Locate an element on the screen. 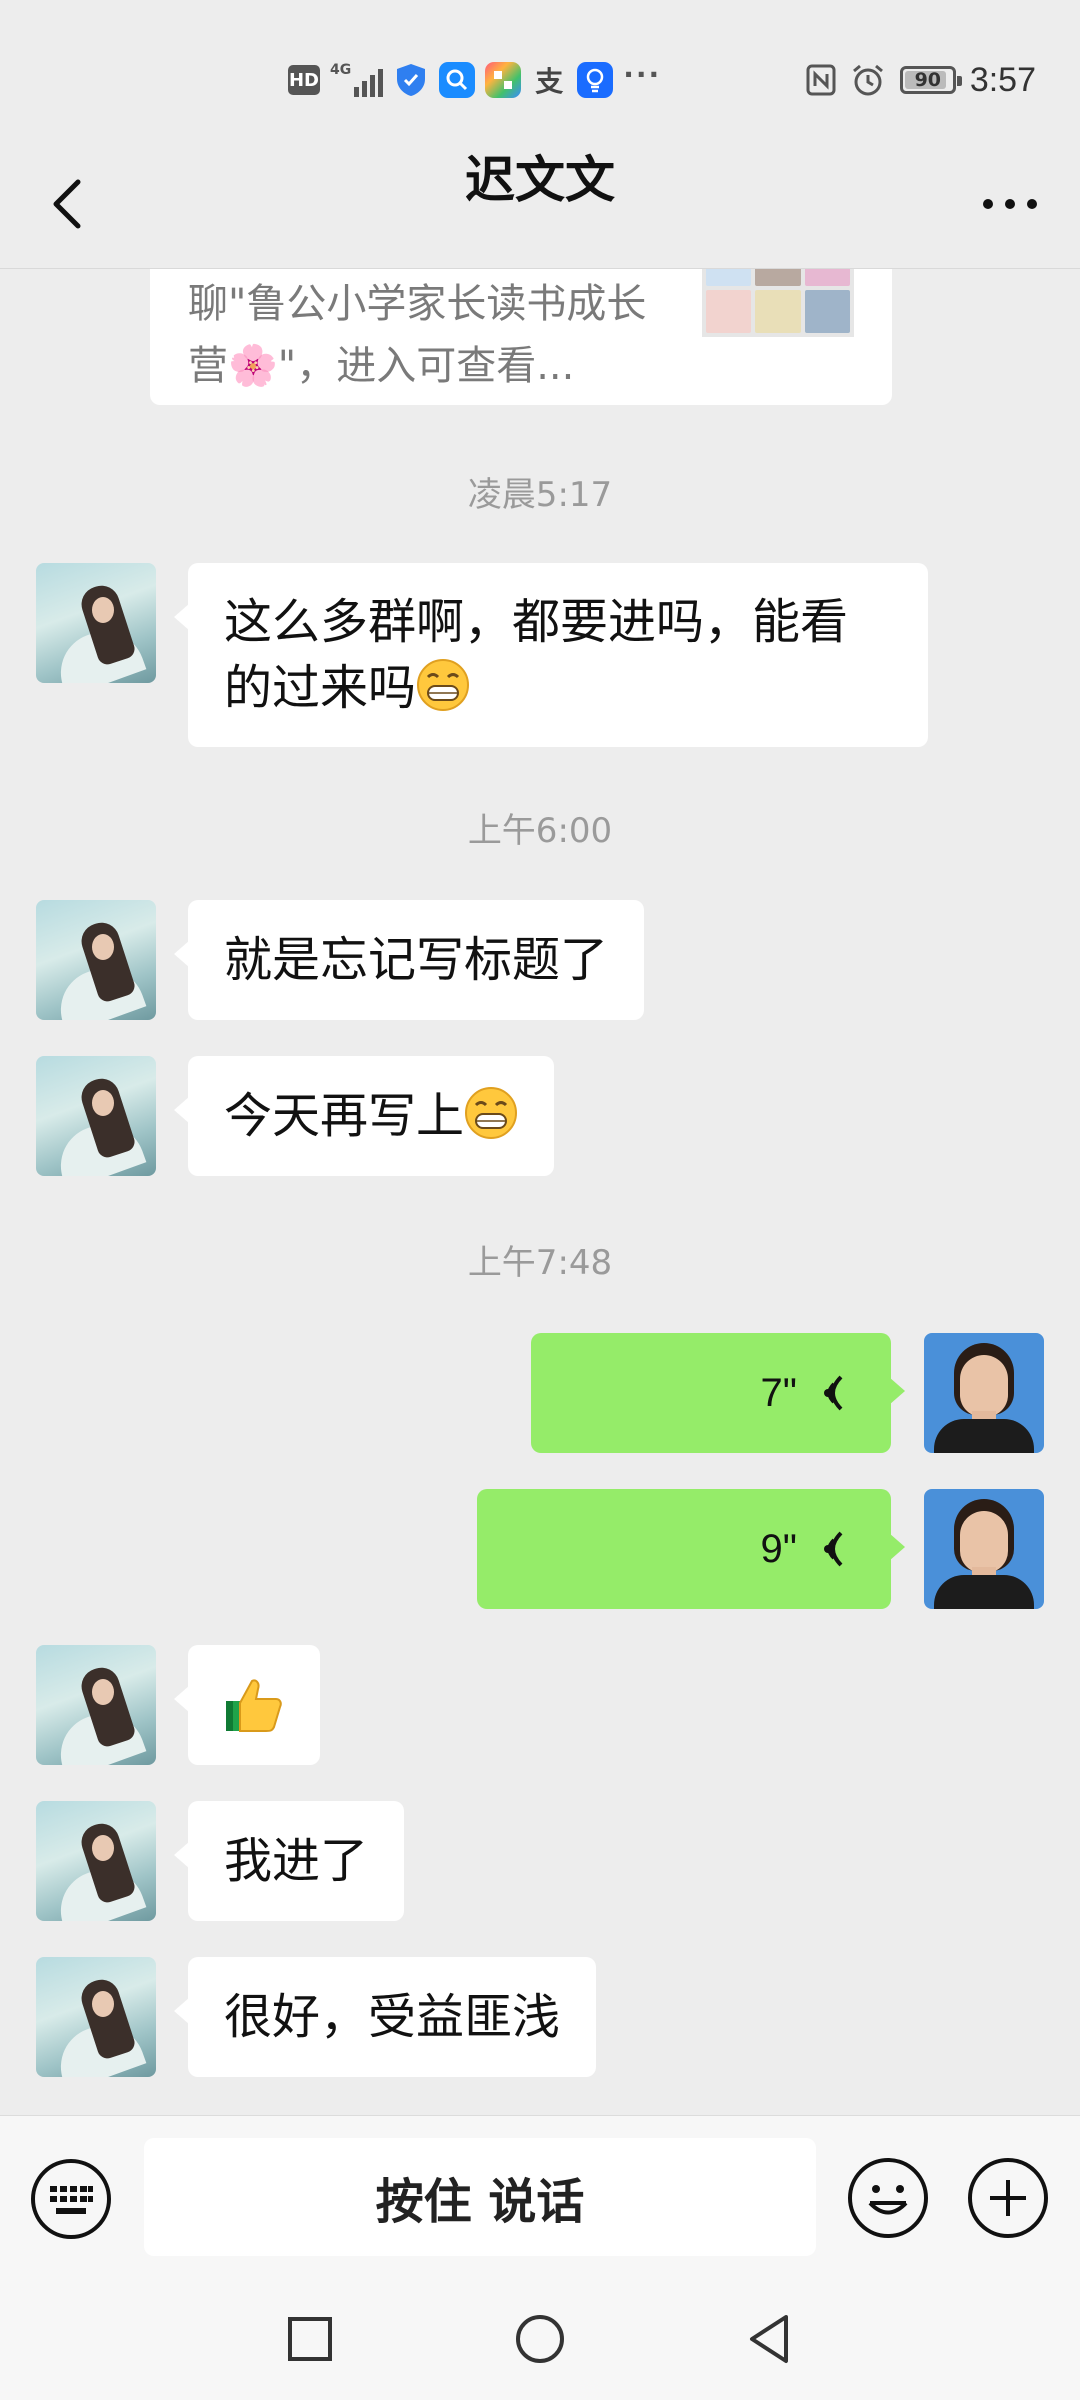  message-bubble: 很好，受益匪浅 is located at coordinates (385, 2017).